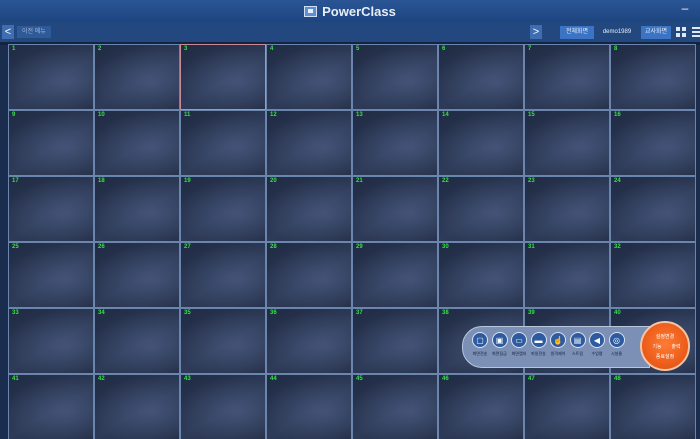  What do you see at coordinates (445, 115) in the screenshot?
I see `tile-number: 14` at bounding box center [445, 115].